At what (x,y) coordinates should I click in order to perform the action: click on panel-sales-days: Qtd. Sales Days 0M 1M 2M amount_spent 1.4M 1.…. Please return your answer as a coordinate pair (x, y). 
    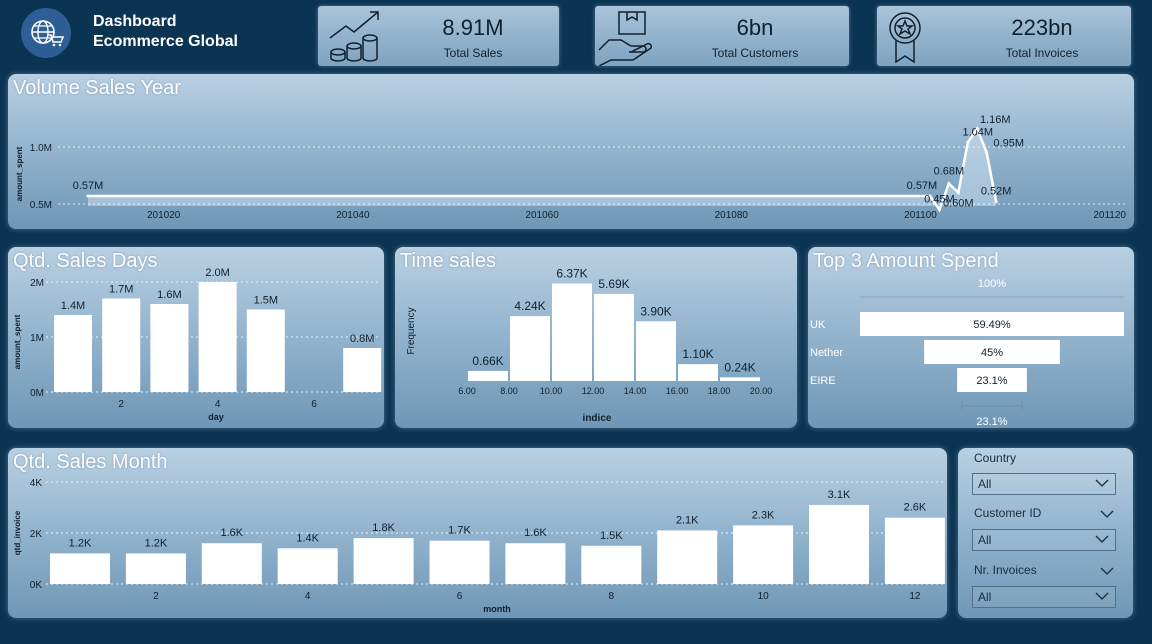
    Looking at the image, I should click on (196, 337).